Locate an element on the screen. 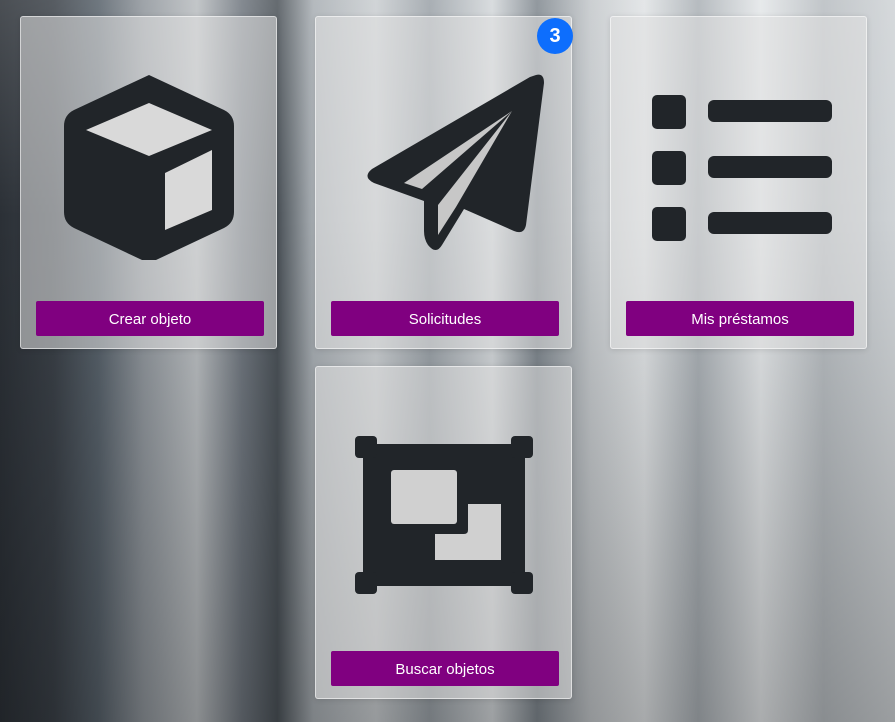 This screenshot has width=895, height=722. card-search-objects: Buscar objetos is located at coordinates (443, 532).